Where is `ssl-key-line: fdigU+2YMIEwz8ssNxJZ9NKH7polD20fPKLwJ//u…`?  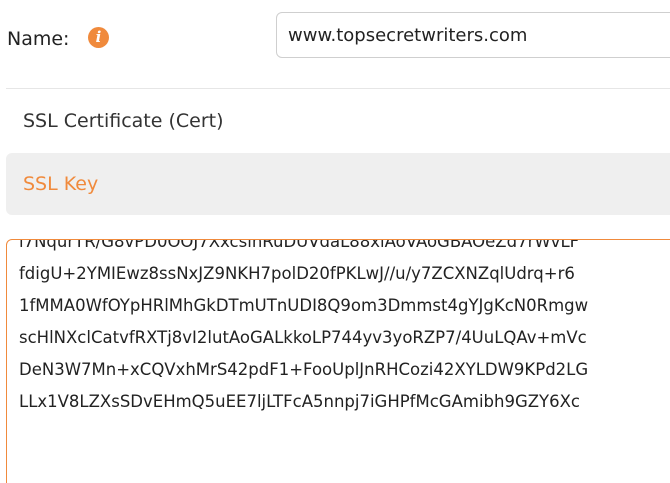
ssl-key-line: fdigU+2YMIEwz8ssNxJZ9NKH7polD20fPKLwJ//u… is located at coordinates (297, 273).